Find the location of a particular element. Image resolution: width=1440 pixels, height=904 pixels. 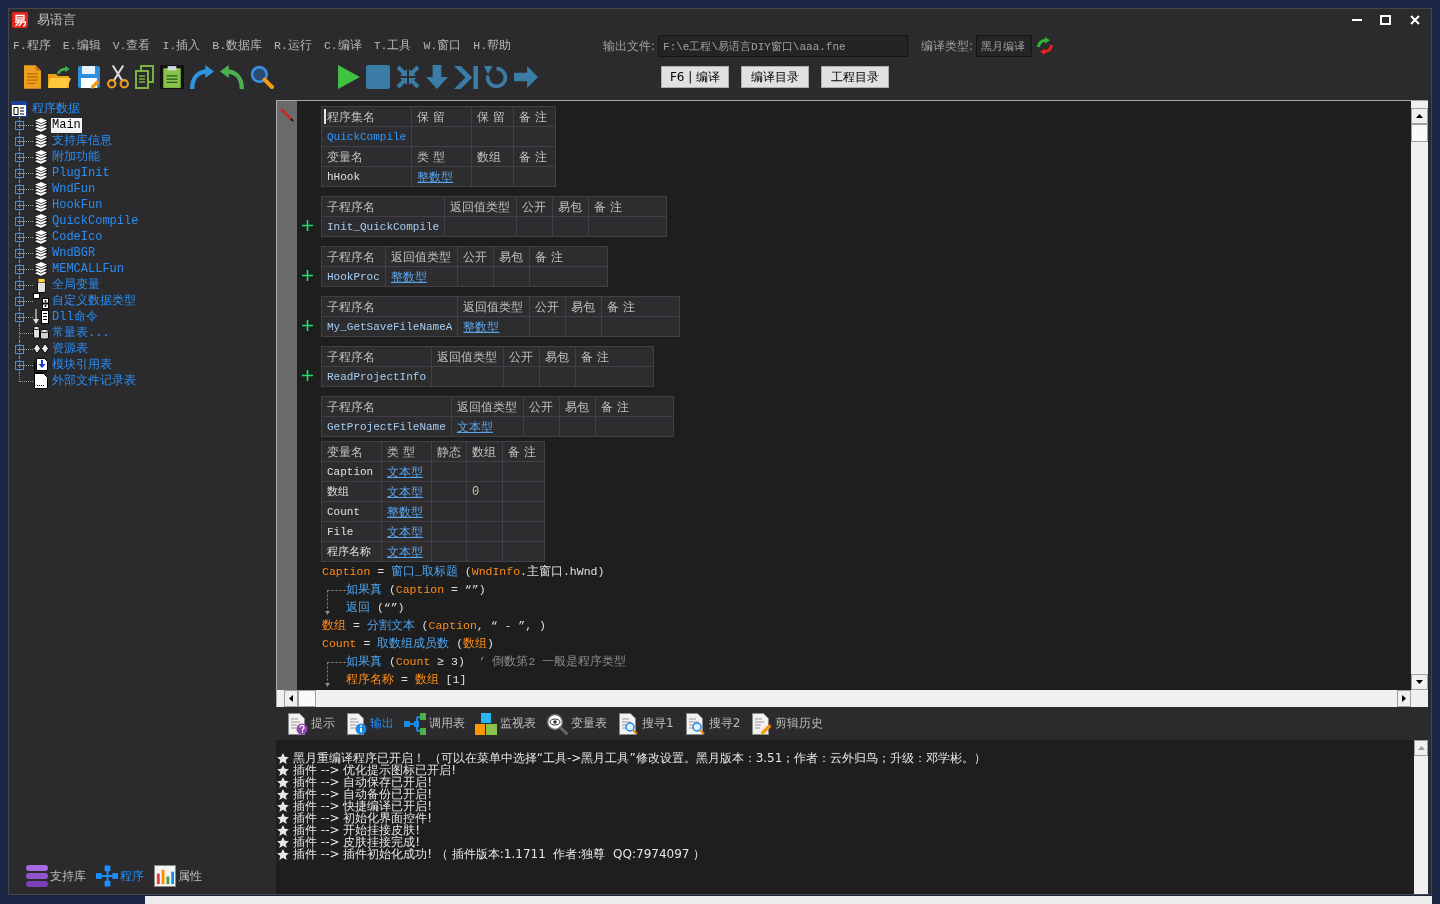

tree-item: CodeIco is located at coordinates (77, 237).